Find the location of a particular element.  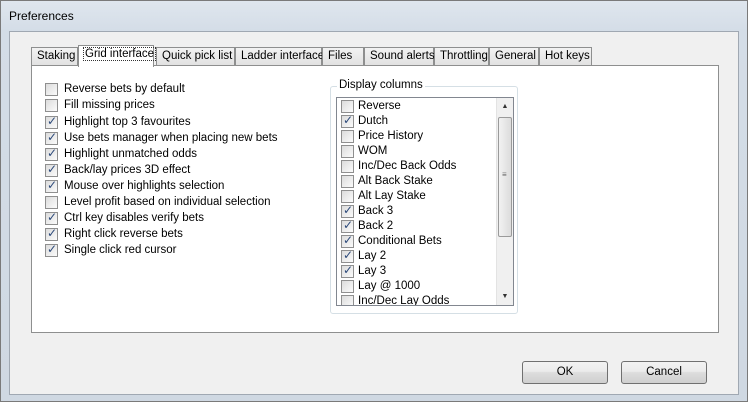

scroll-thumb: ≡ is located at coordinates (505, 177).